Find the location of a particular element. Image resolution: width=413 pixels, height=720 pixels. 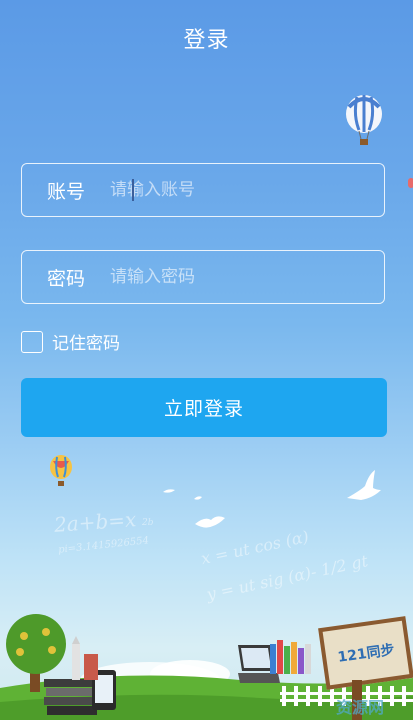

buildings-icon is located at coordinates (85, 658).